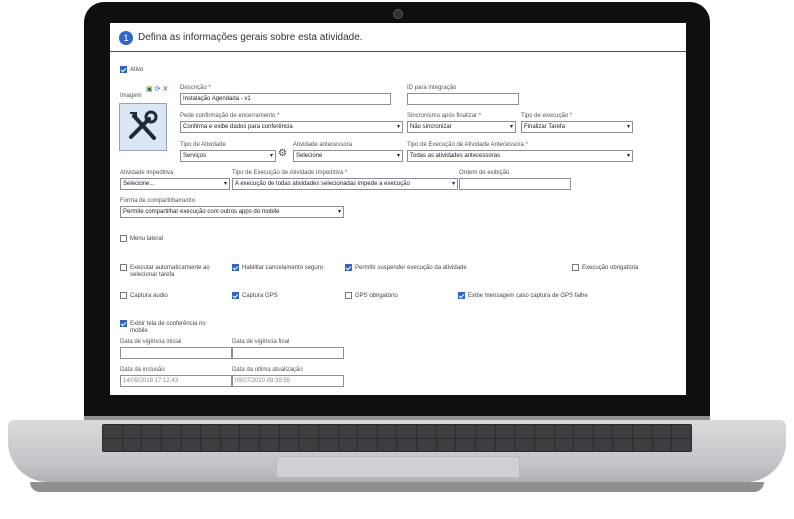 Image resolution: width=794 pixels, height=519 pixels. I want to click on picture-icon: ▣, so click(149, 89).